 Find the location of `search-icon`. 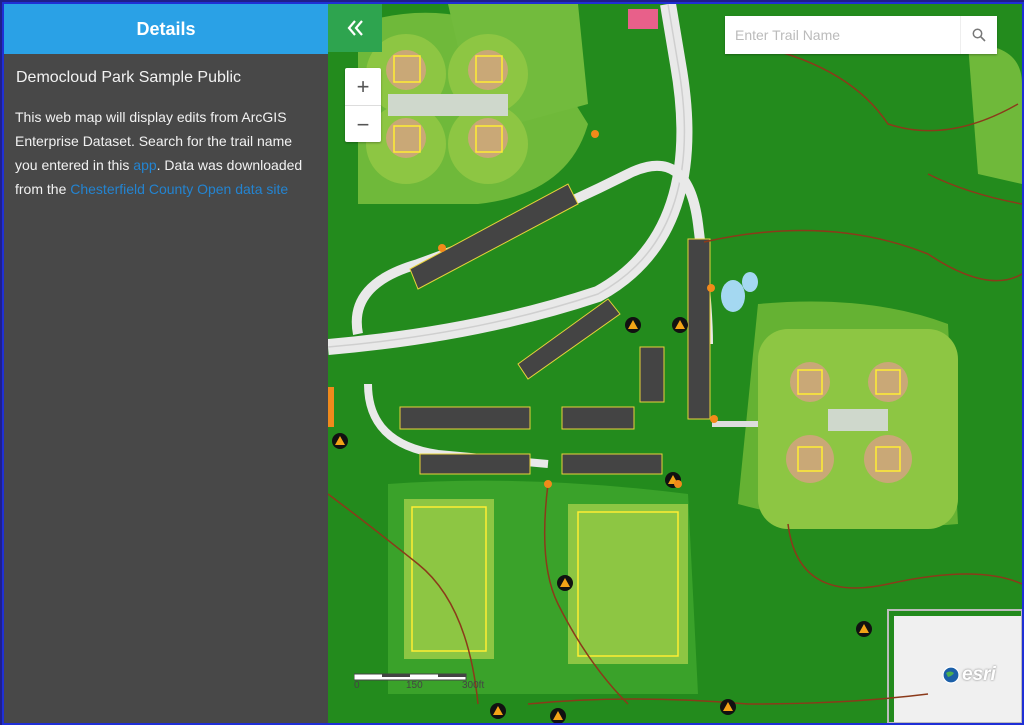

search-icon is located at coordinates (979, 35).